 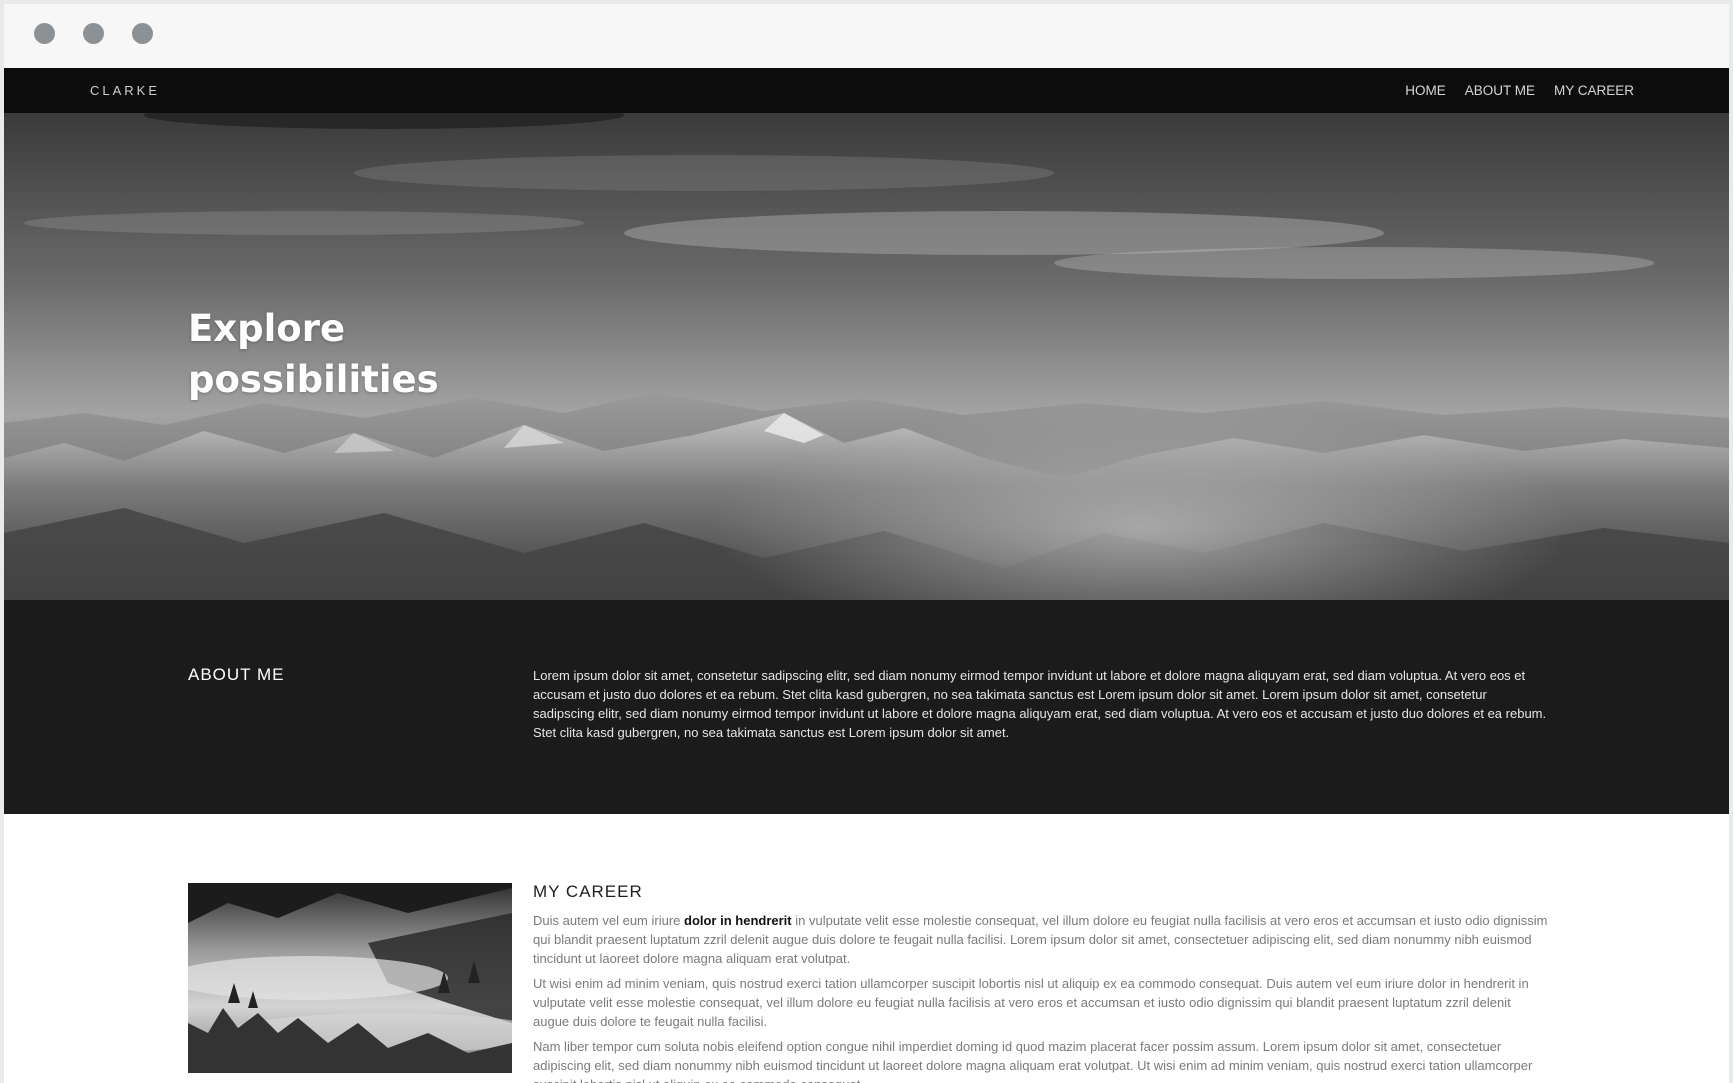 I want to click on career-p1-text: Duis autem vel eum iriure, so click(x=608, y=920).